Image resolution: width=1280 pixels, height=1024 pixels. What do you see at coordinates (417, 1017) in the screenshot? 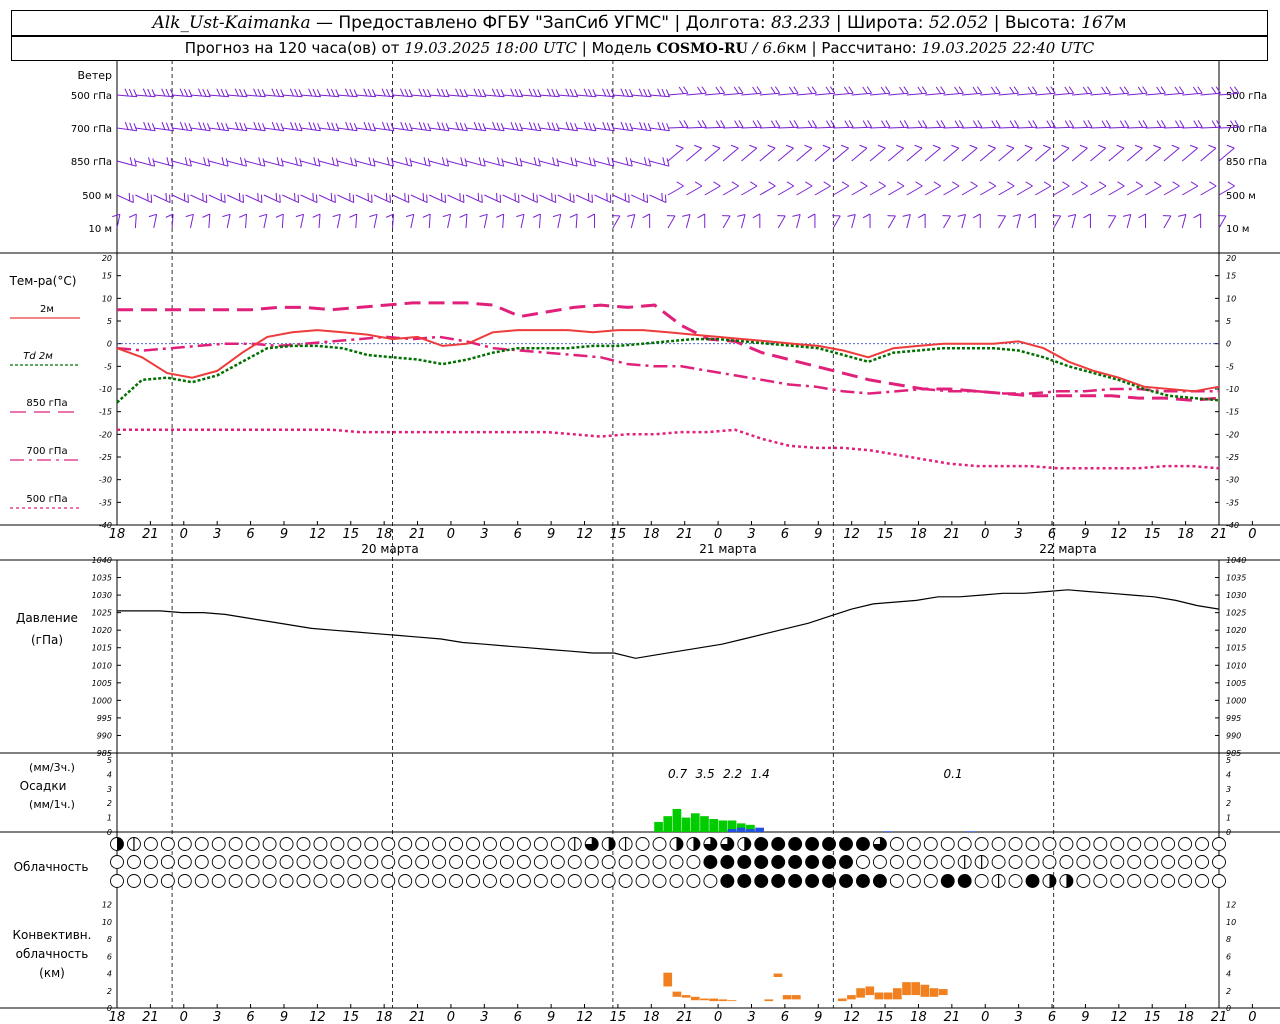
I see `time-axis-bottom-tick-label-9: 21` at bounding box center [417, 1017].